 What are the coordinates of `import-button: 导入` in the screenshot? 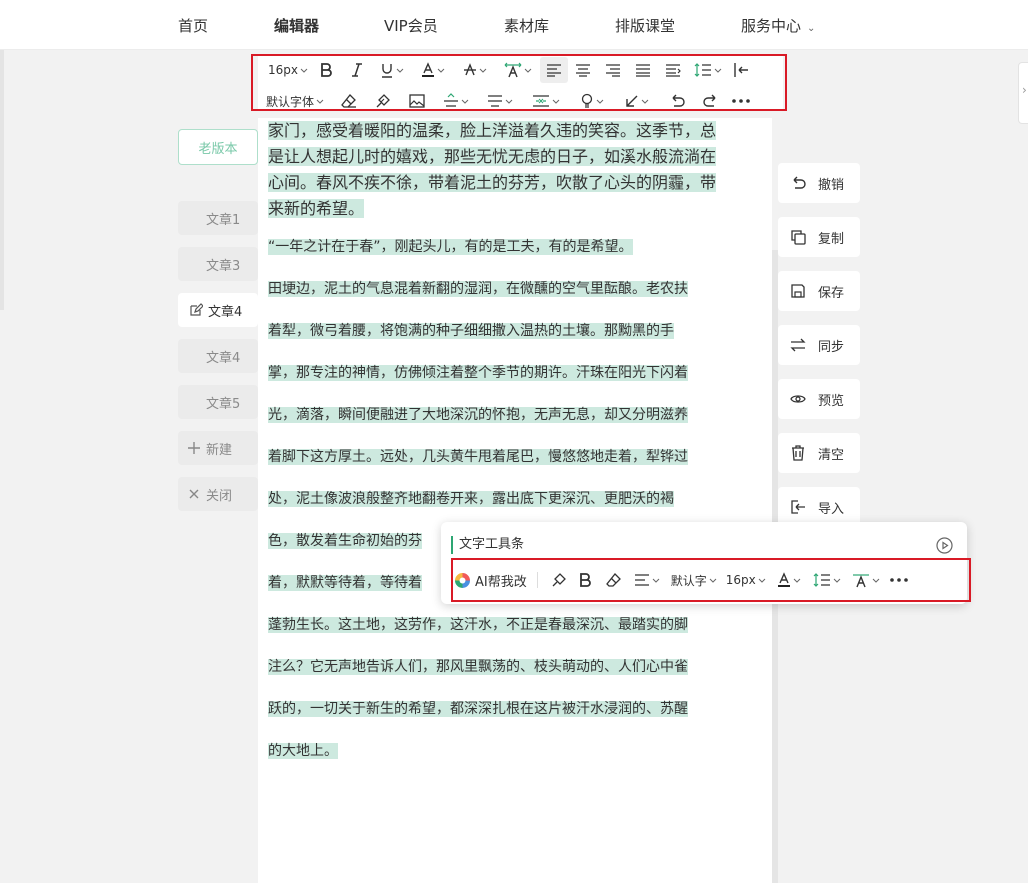 It's located at (819, 507).